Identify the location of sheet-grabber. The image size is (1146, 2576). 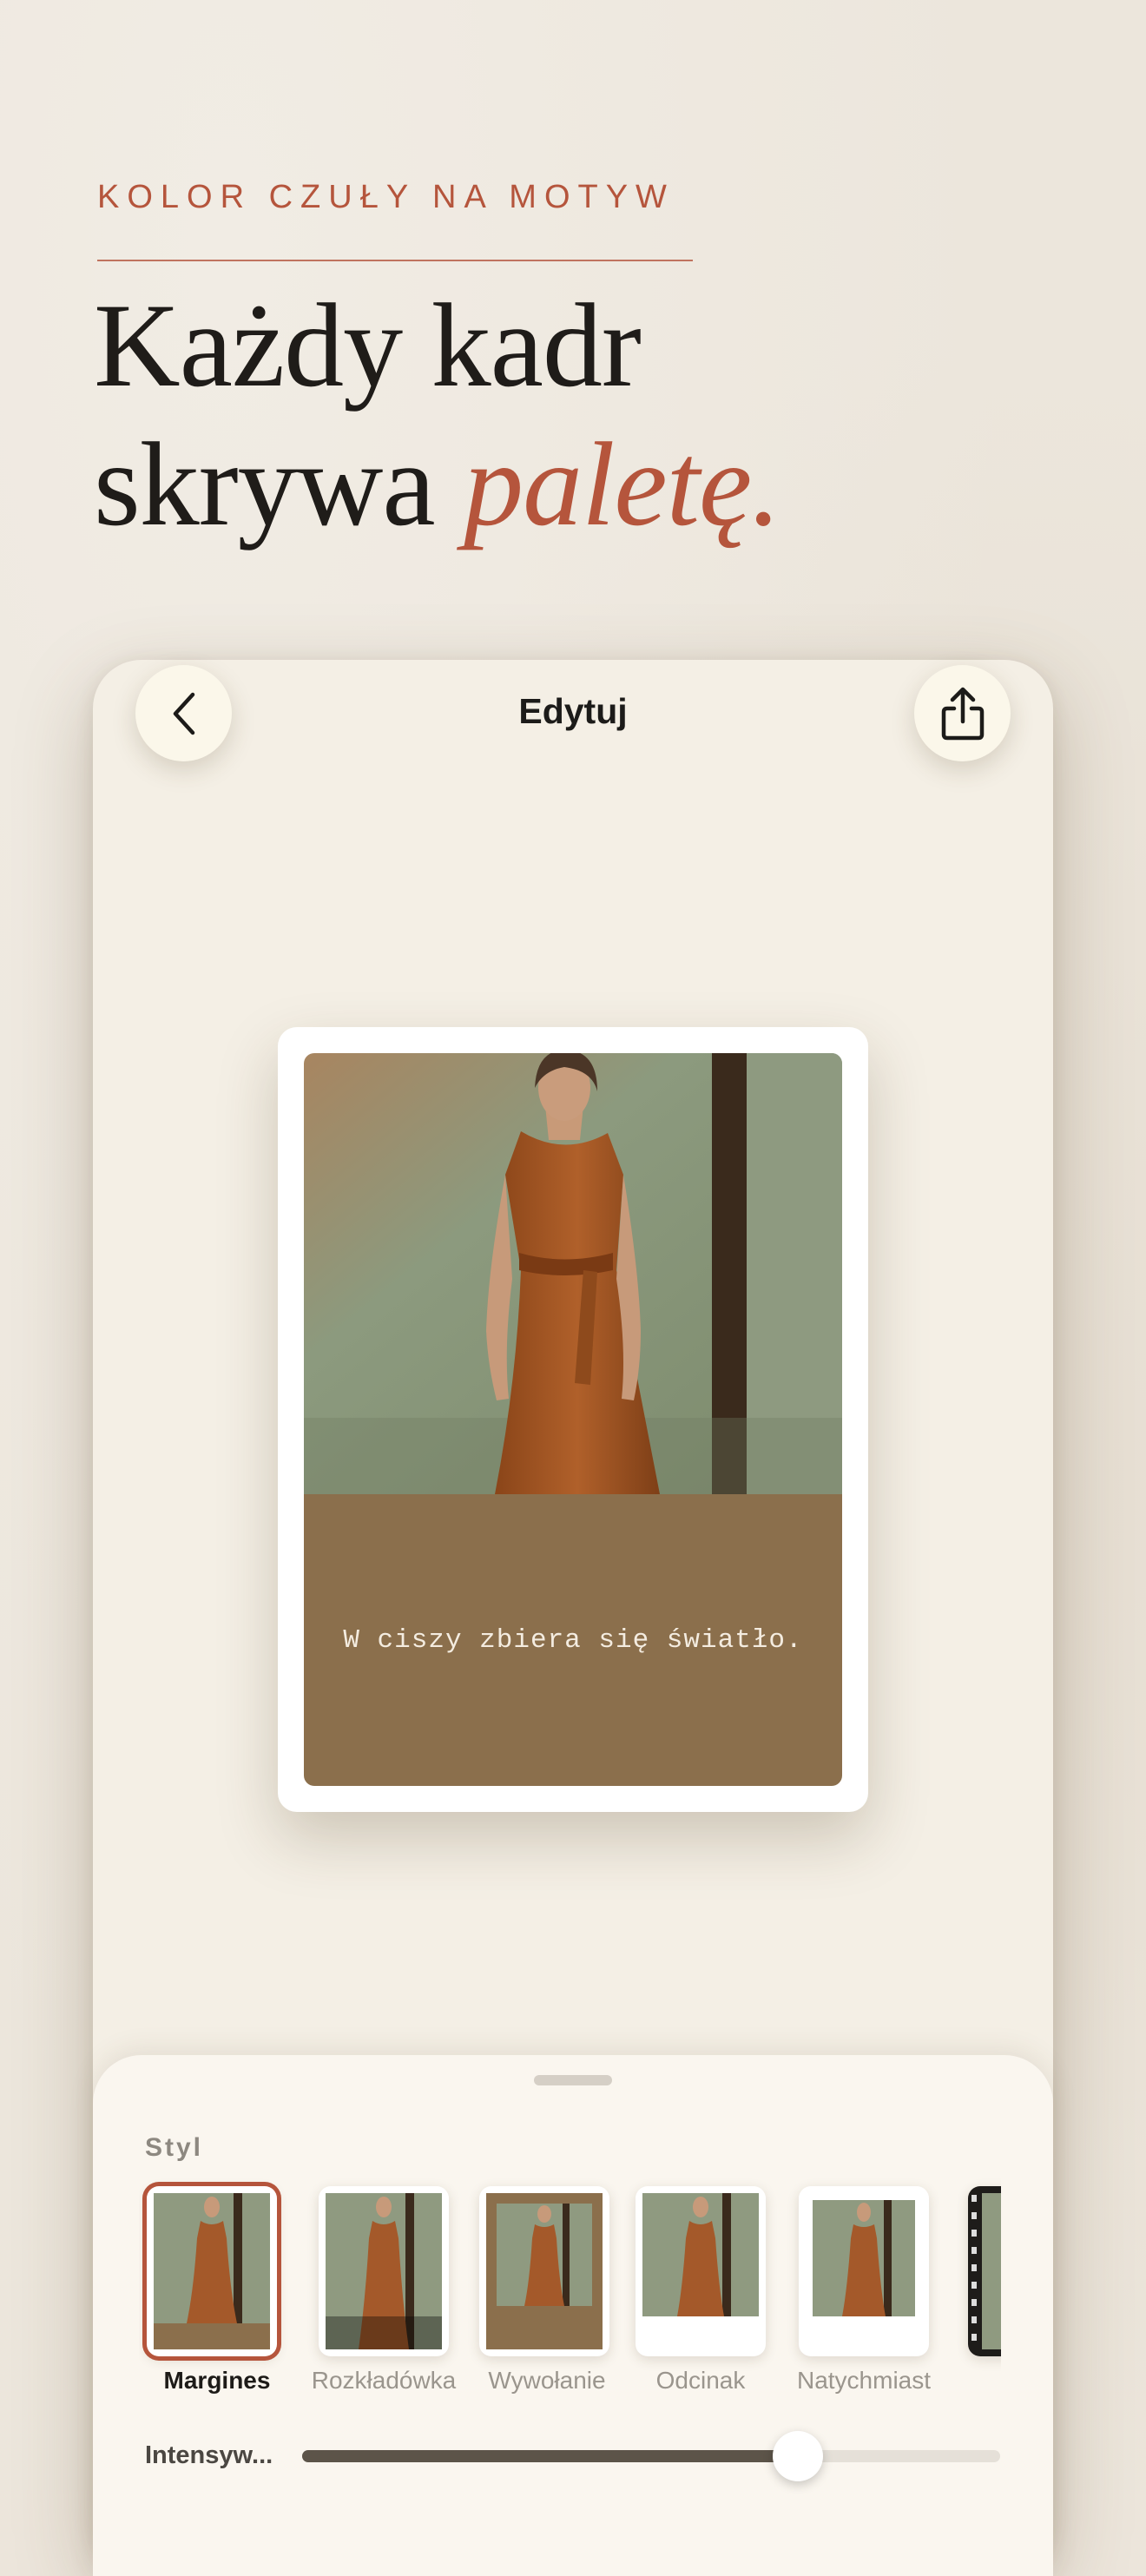
(573, 2080).